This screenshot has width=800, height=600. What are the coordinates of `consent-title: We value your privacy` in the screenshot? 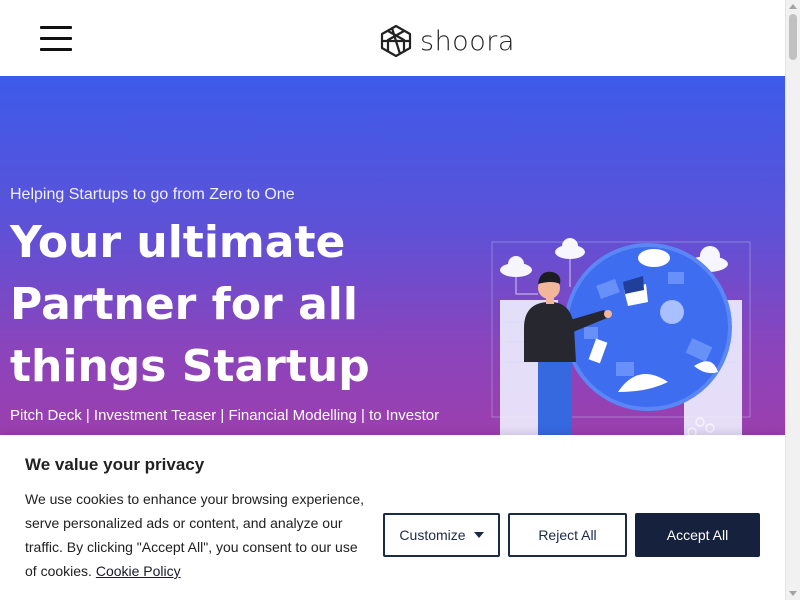 It's located at (115, 464).